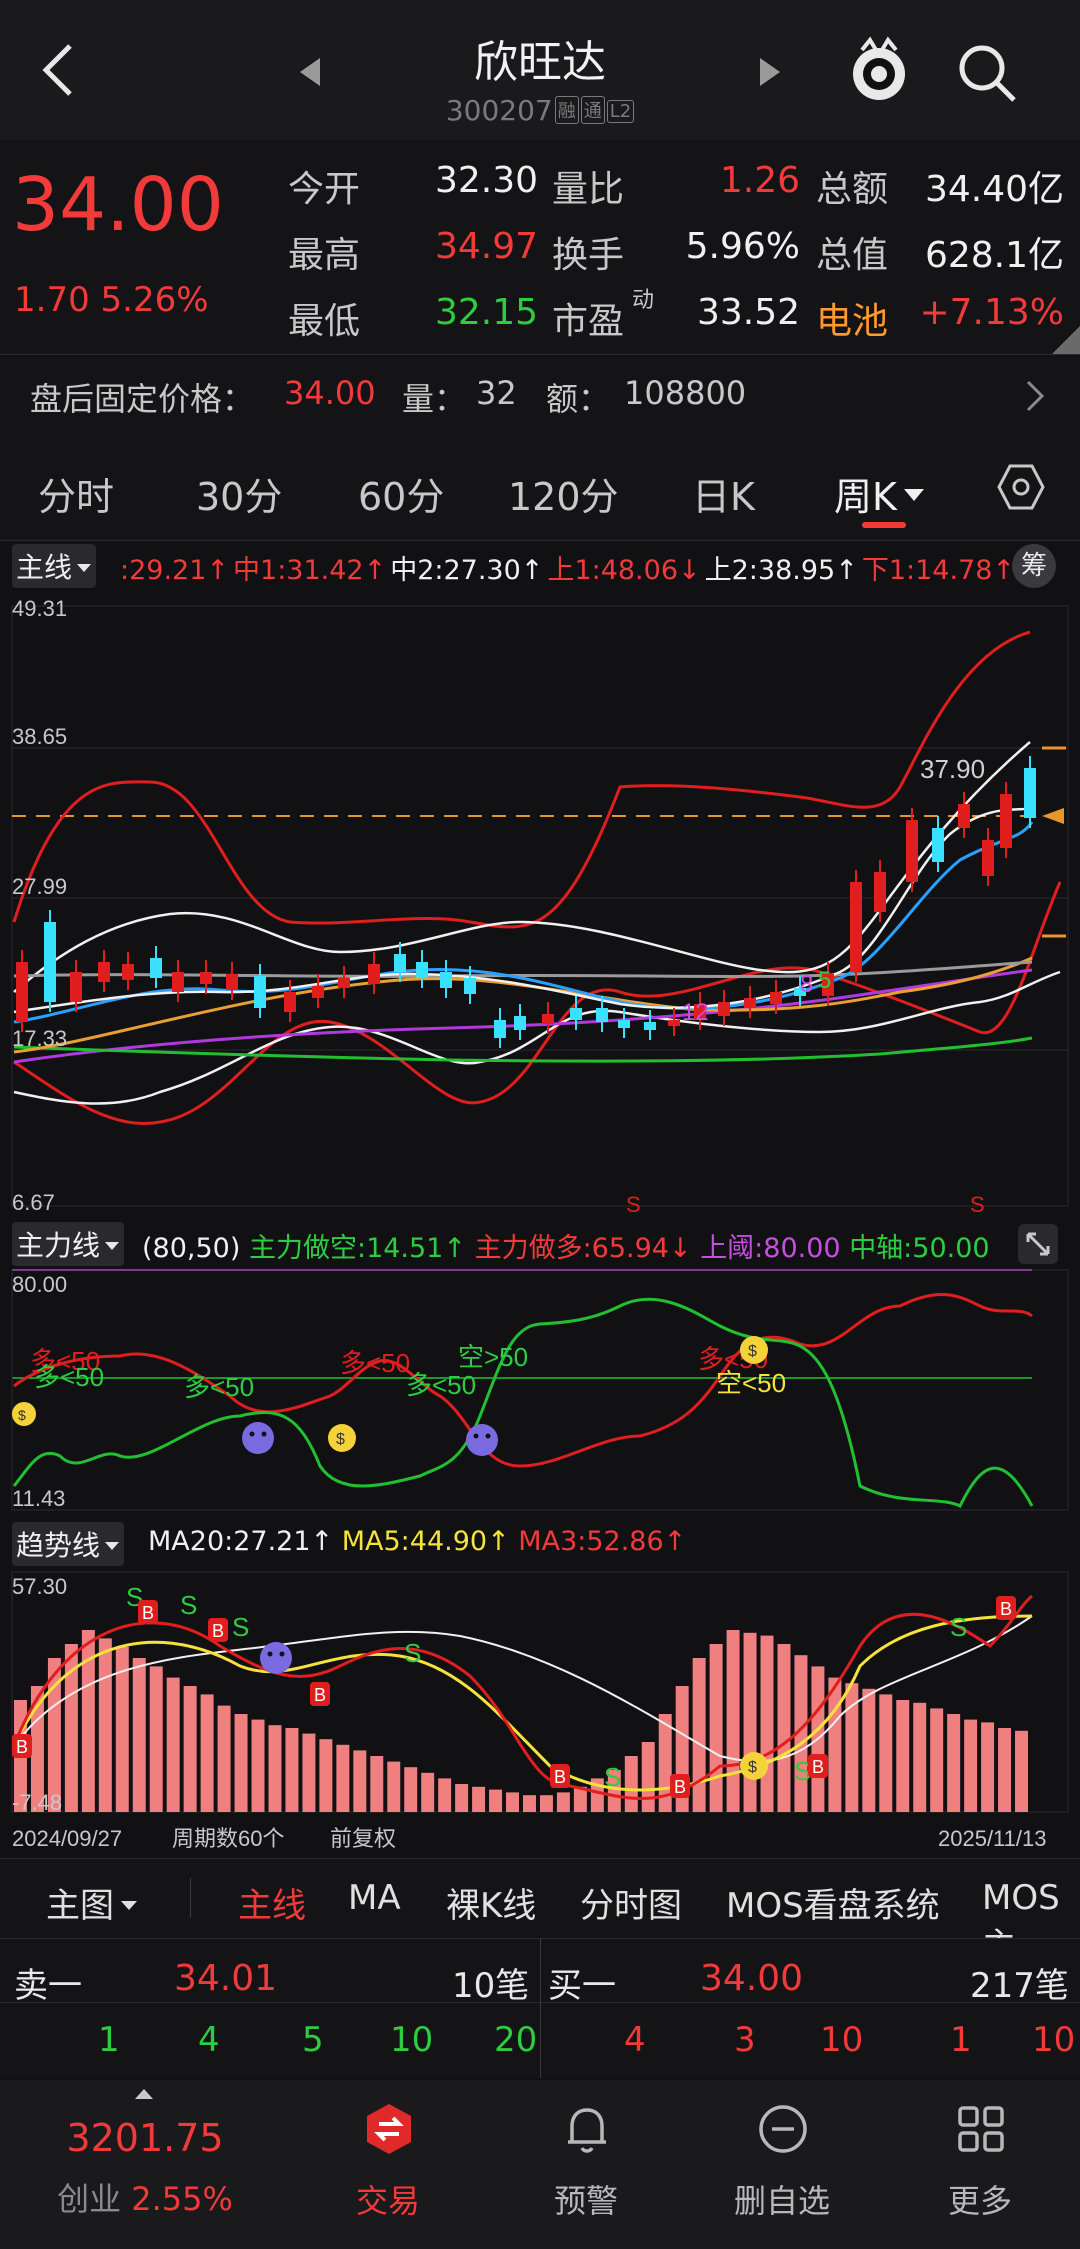 The height and width of the screenshot is (2249, 1080). I want to click on quote-label: 今开, so click(324, 189).